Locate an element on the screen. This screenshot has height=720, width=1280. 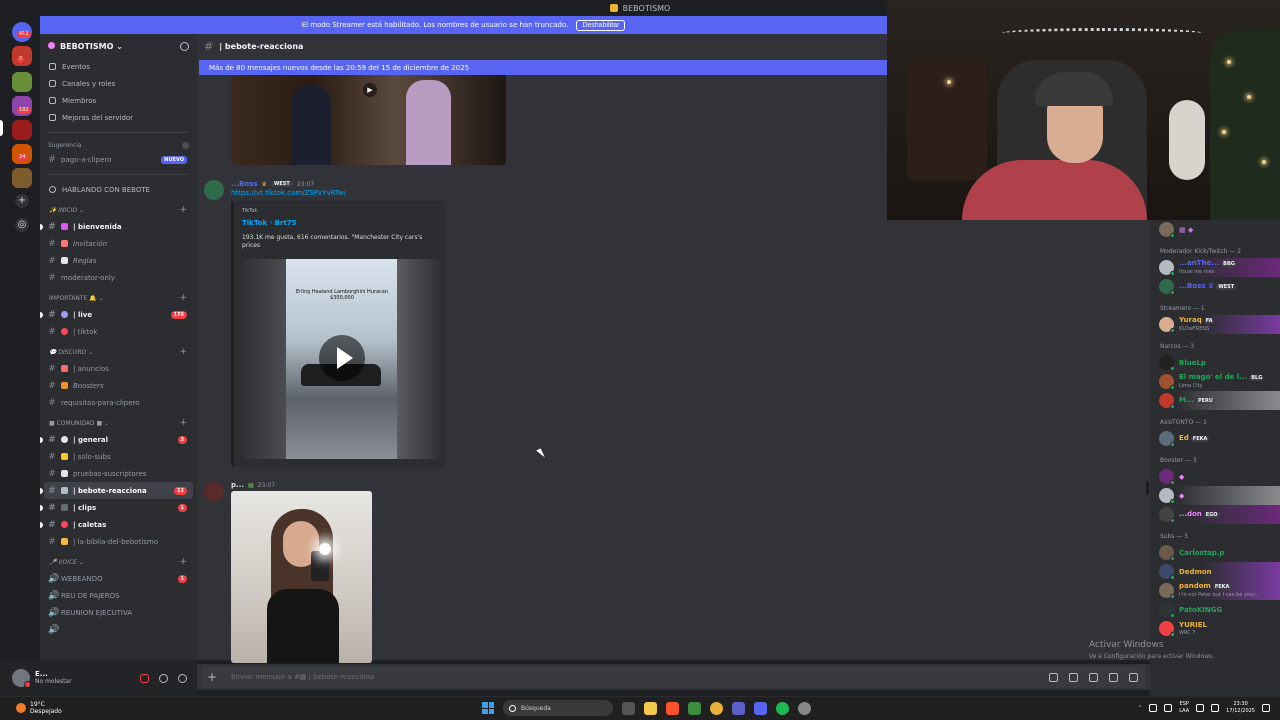
category-inicio: ✨ INICIO ⌄ + is located at coordinates (118, 210).